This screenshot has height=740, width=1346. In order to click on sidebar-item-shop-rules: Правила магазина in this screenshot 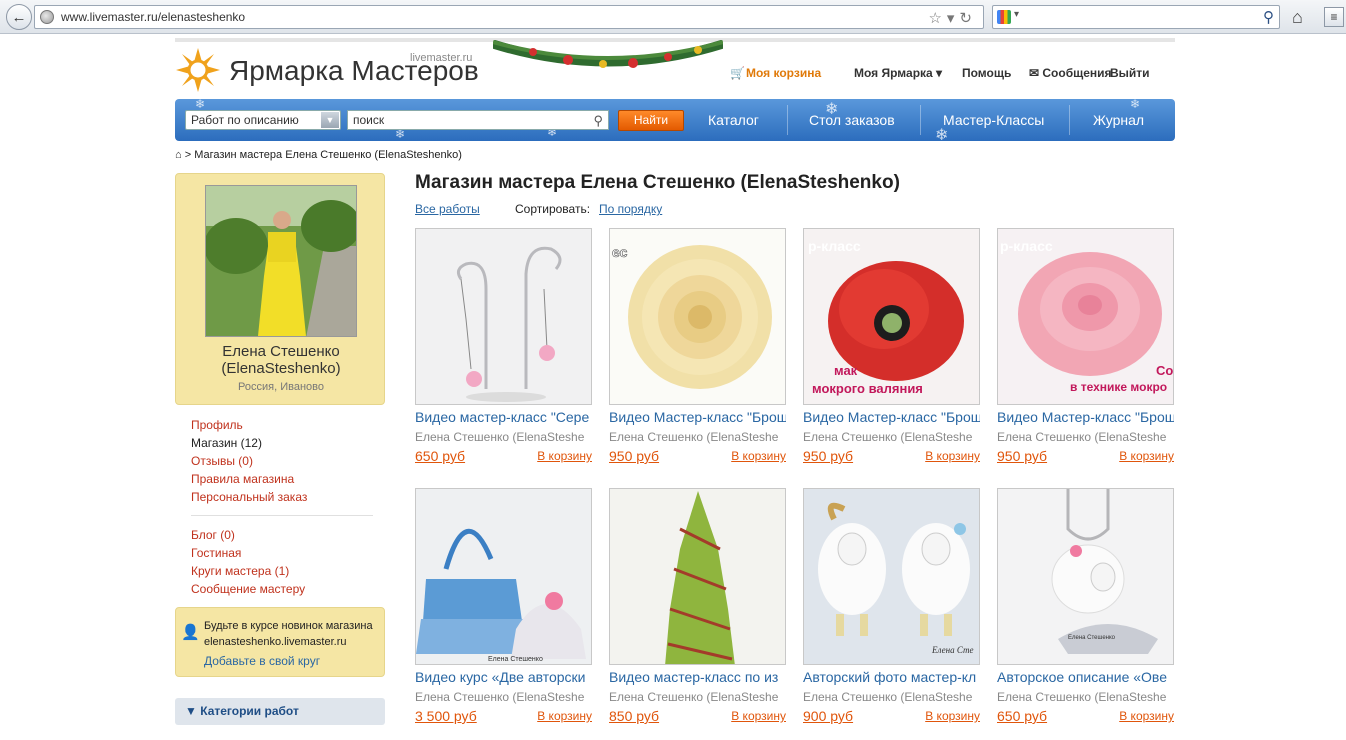, I will do `click(249, 479)`.